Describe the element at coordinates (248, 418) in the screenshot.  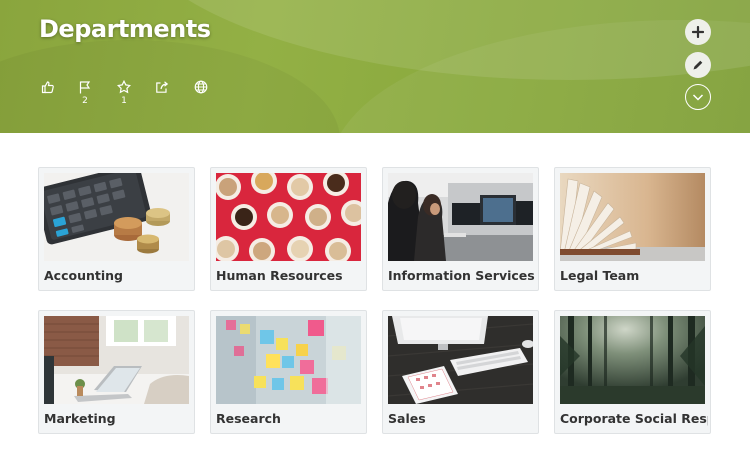
I see `card-title: Research` at that location.